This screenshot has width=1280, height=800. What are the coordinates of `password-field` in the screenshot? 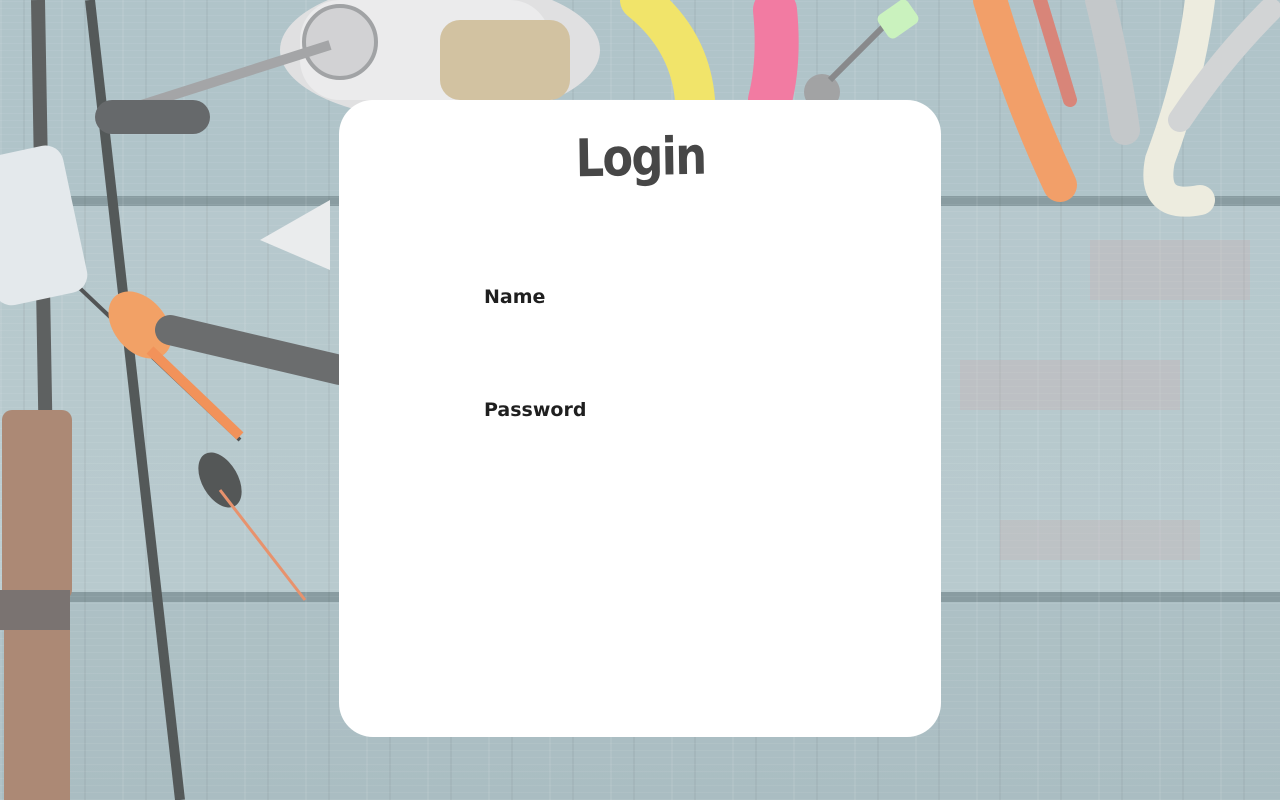 It's located at (640, 446).